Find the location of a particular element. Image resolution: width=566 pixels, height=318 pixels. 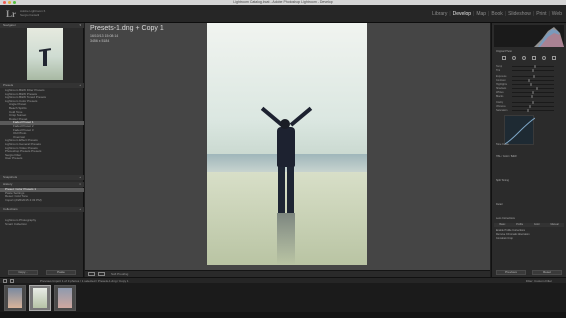

remove-ca-checkbox: Remove Chromatic Aberration is located at coordinates (513, 234).